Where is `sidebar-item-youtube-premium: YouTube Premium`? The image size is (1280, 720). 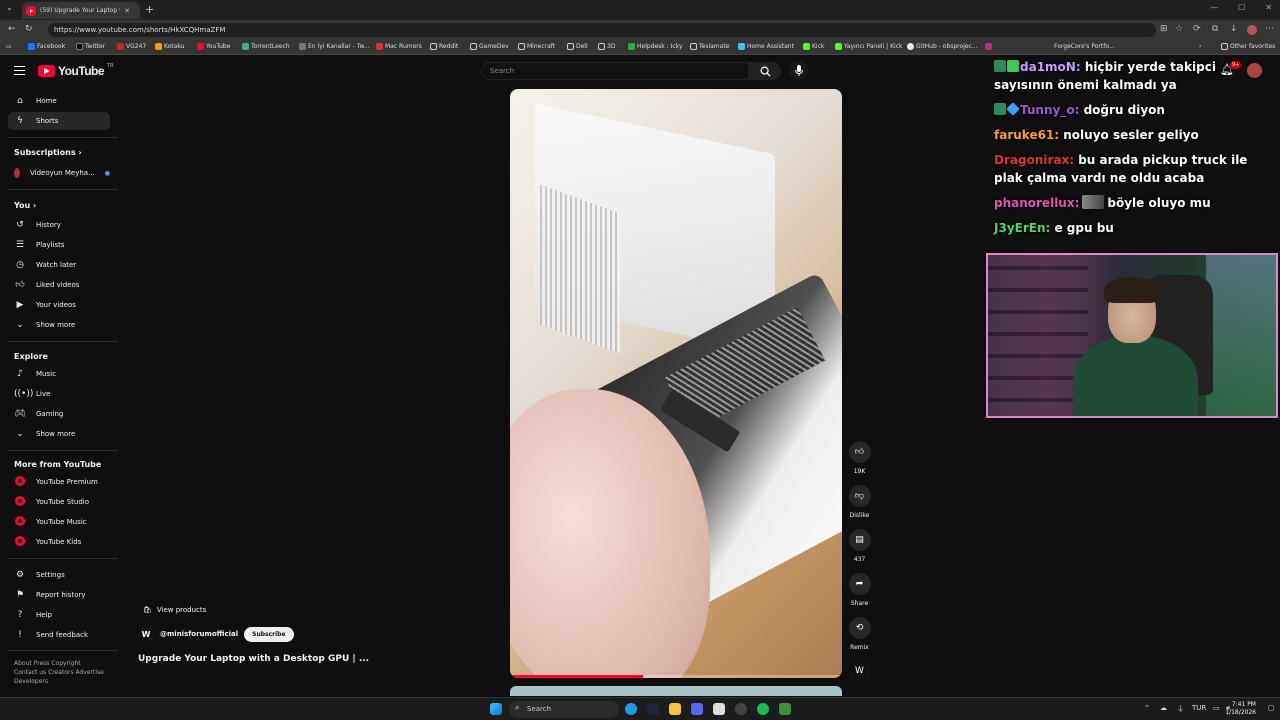
sidebar-item-youtube-premium: YouTube Premium is located at coordinates (59, 482).